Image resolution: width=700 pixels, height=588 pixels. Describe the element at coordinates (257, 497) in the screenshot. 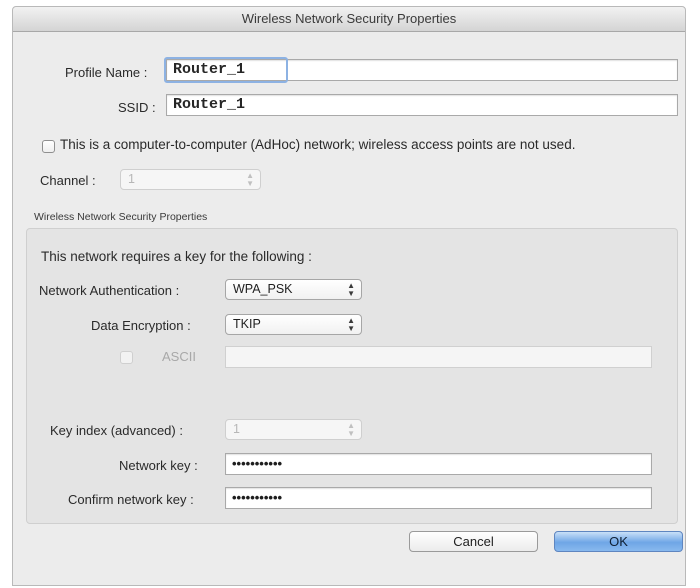

I see `confirm-network-key-value: •••••••••••` at that location.